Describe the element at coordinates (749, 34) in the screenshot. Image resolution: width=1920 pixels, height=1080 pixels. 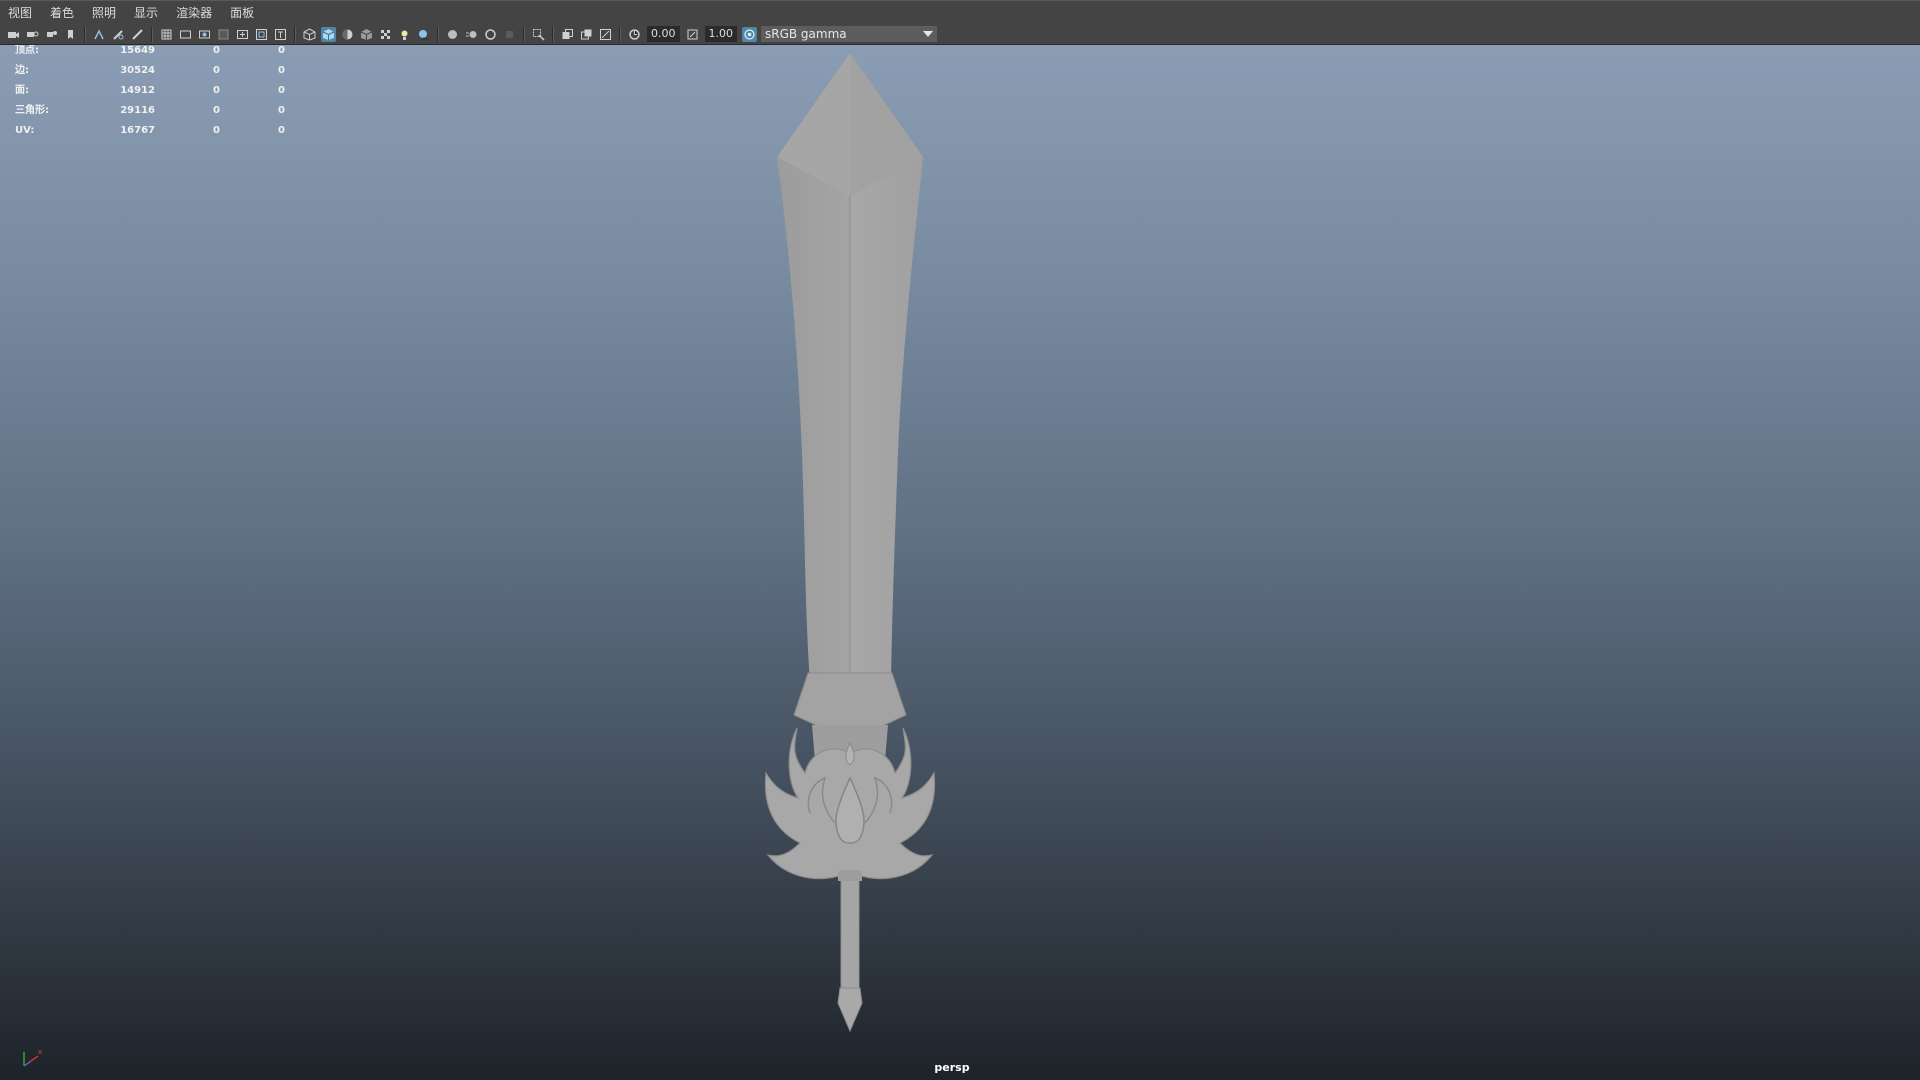
I see `color-management-icon` at that location.